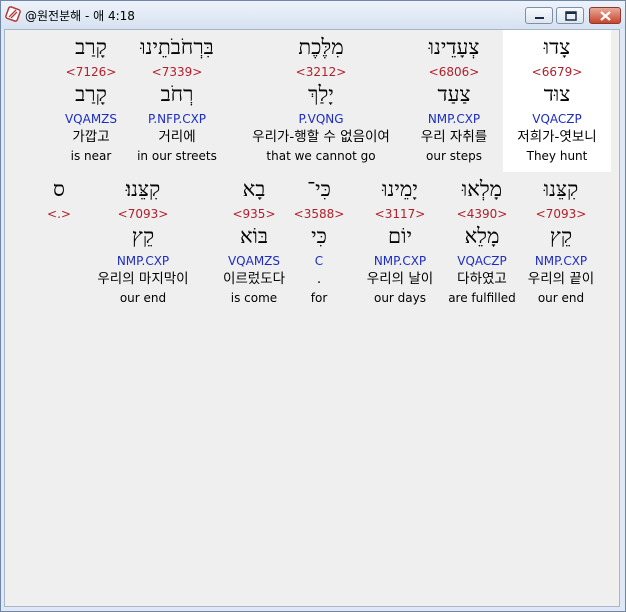 This screenshot has height=612, width=626. Describe the element at coordinates (177, 94) in the screenshot. I see `lemma-word: רְחֹב` at that location.